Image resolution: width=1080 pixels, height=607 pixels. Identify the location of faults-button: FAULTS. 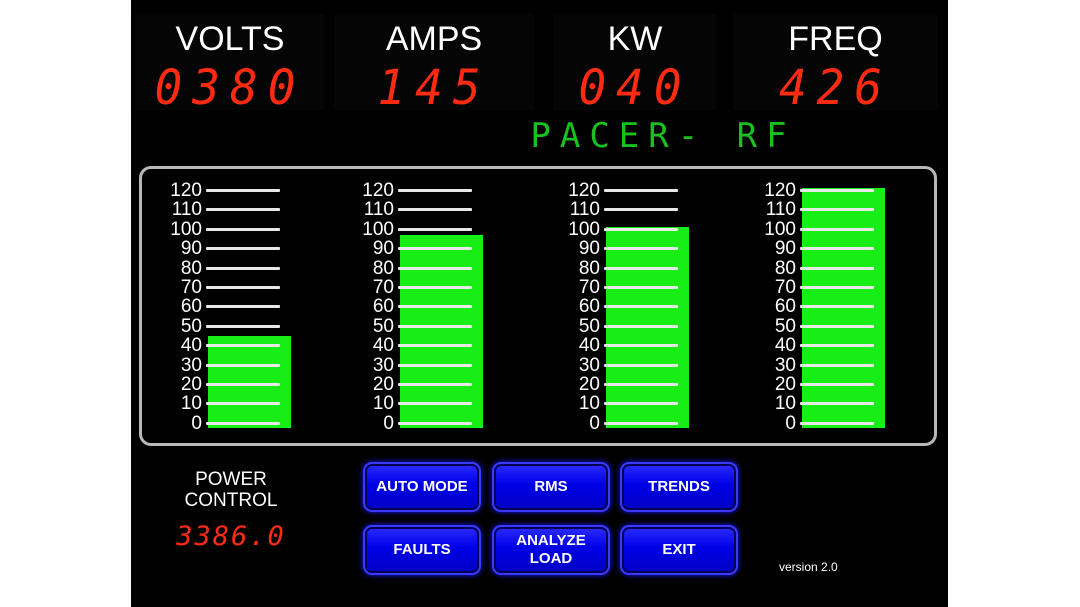
(422, 550).